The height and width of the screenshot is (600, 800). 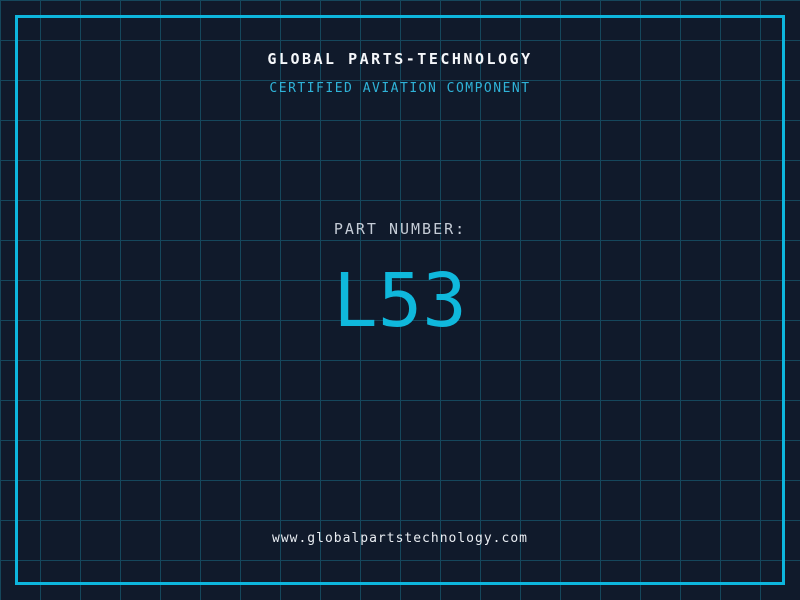 I want to click on company-title: GLOBAL PARTS-TECHNOLOGY, so click(x=400, y=59).